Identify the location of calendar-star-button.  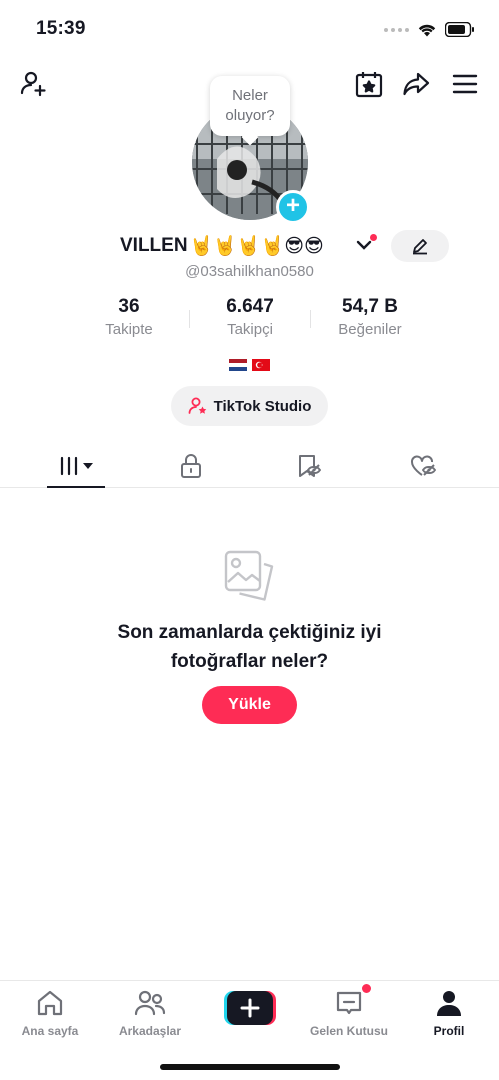
(369, 84).